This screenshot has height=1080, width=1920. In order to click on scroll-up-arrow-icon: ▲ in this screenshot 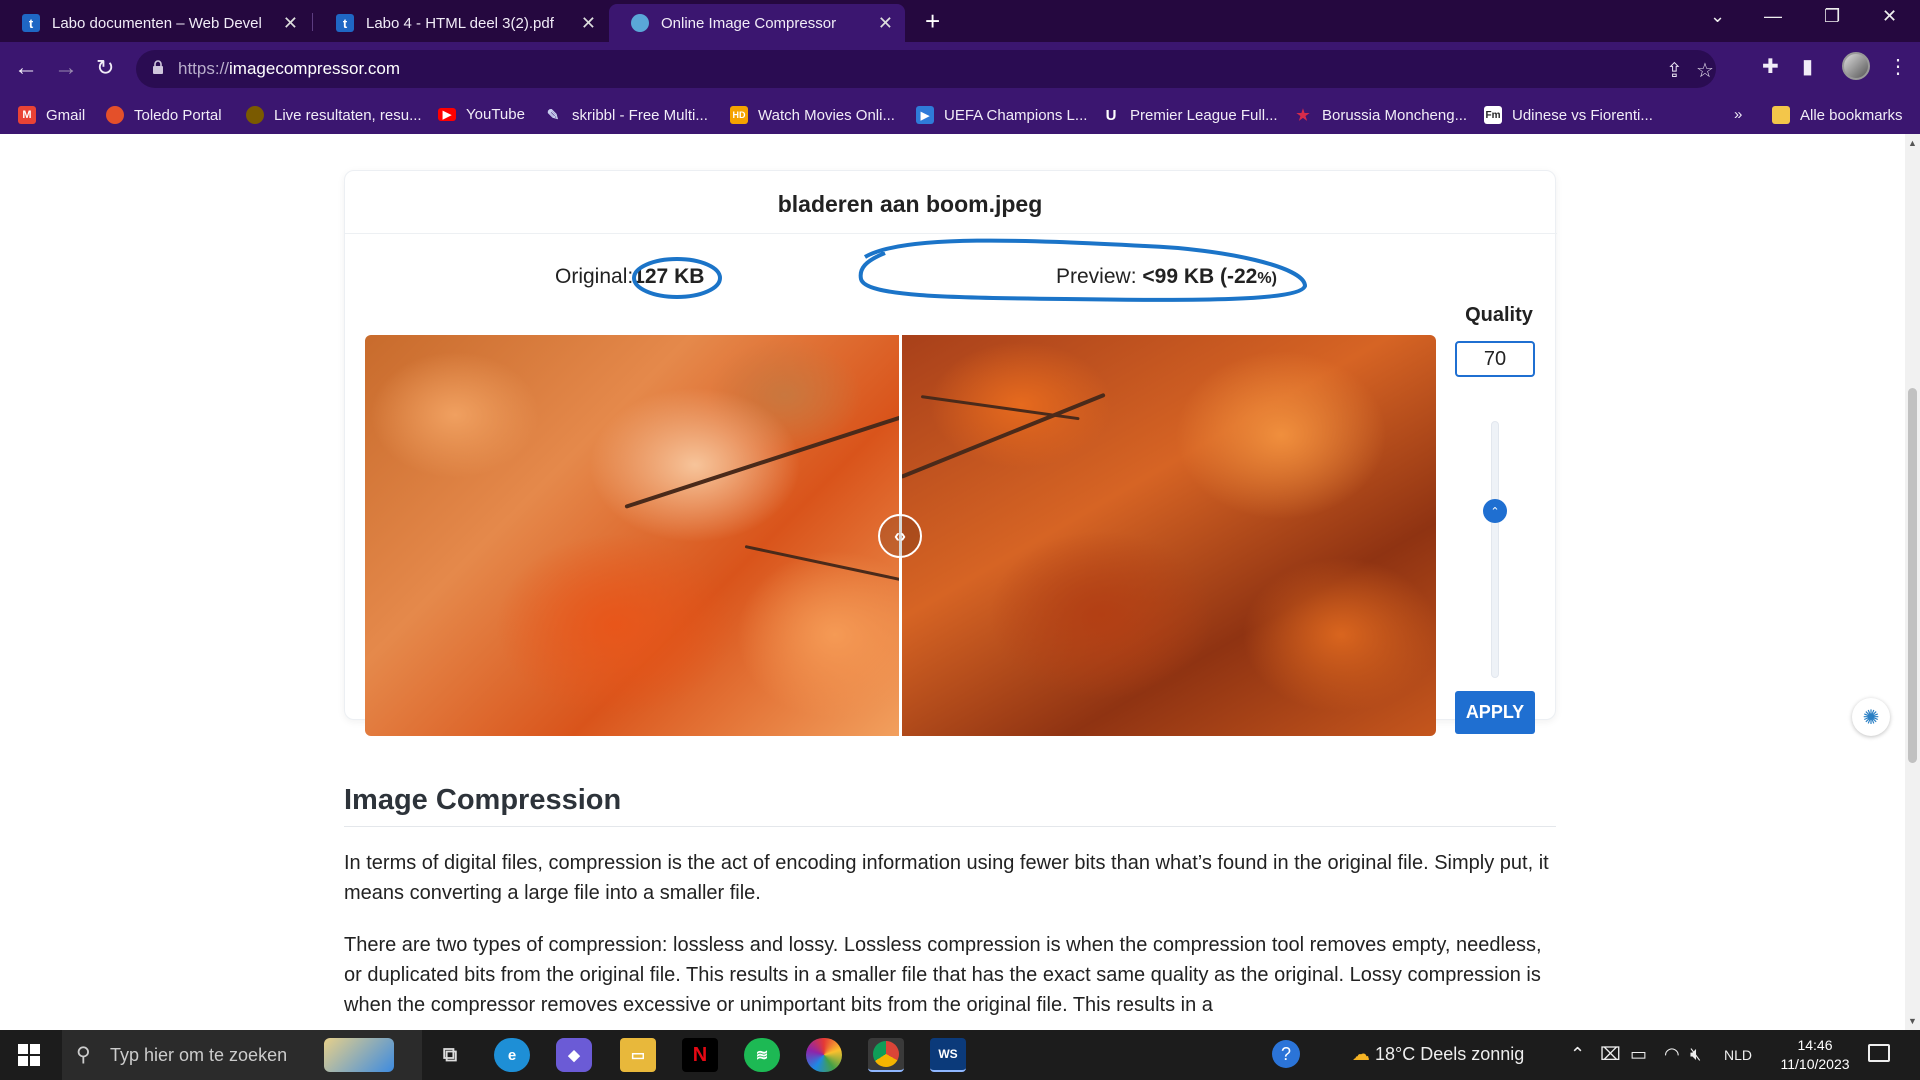, I will do `click(1912, 143)`.